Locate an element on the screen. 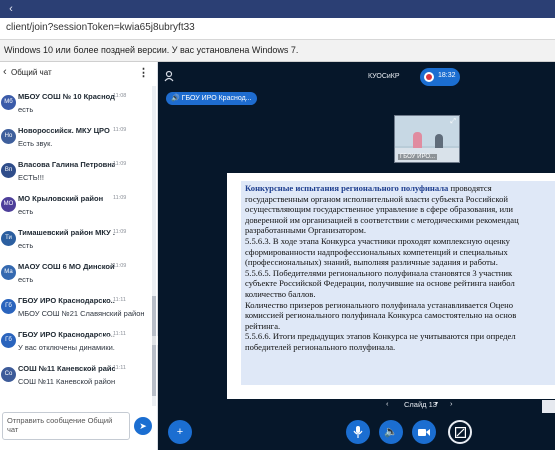 This screenshot has height=450, width=555. avatar: МО is located at coordinates (8, 204).